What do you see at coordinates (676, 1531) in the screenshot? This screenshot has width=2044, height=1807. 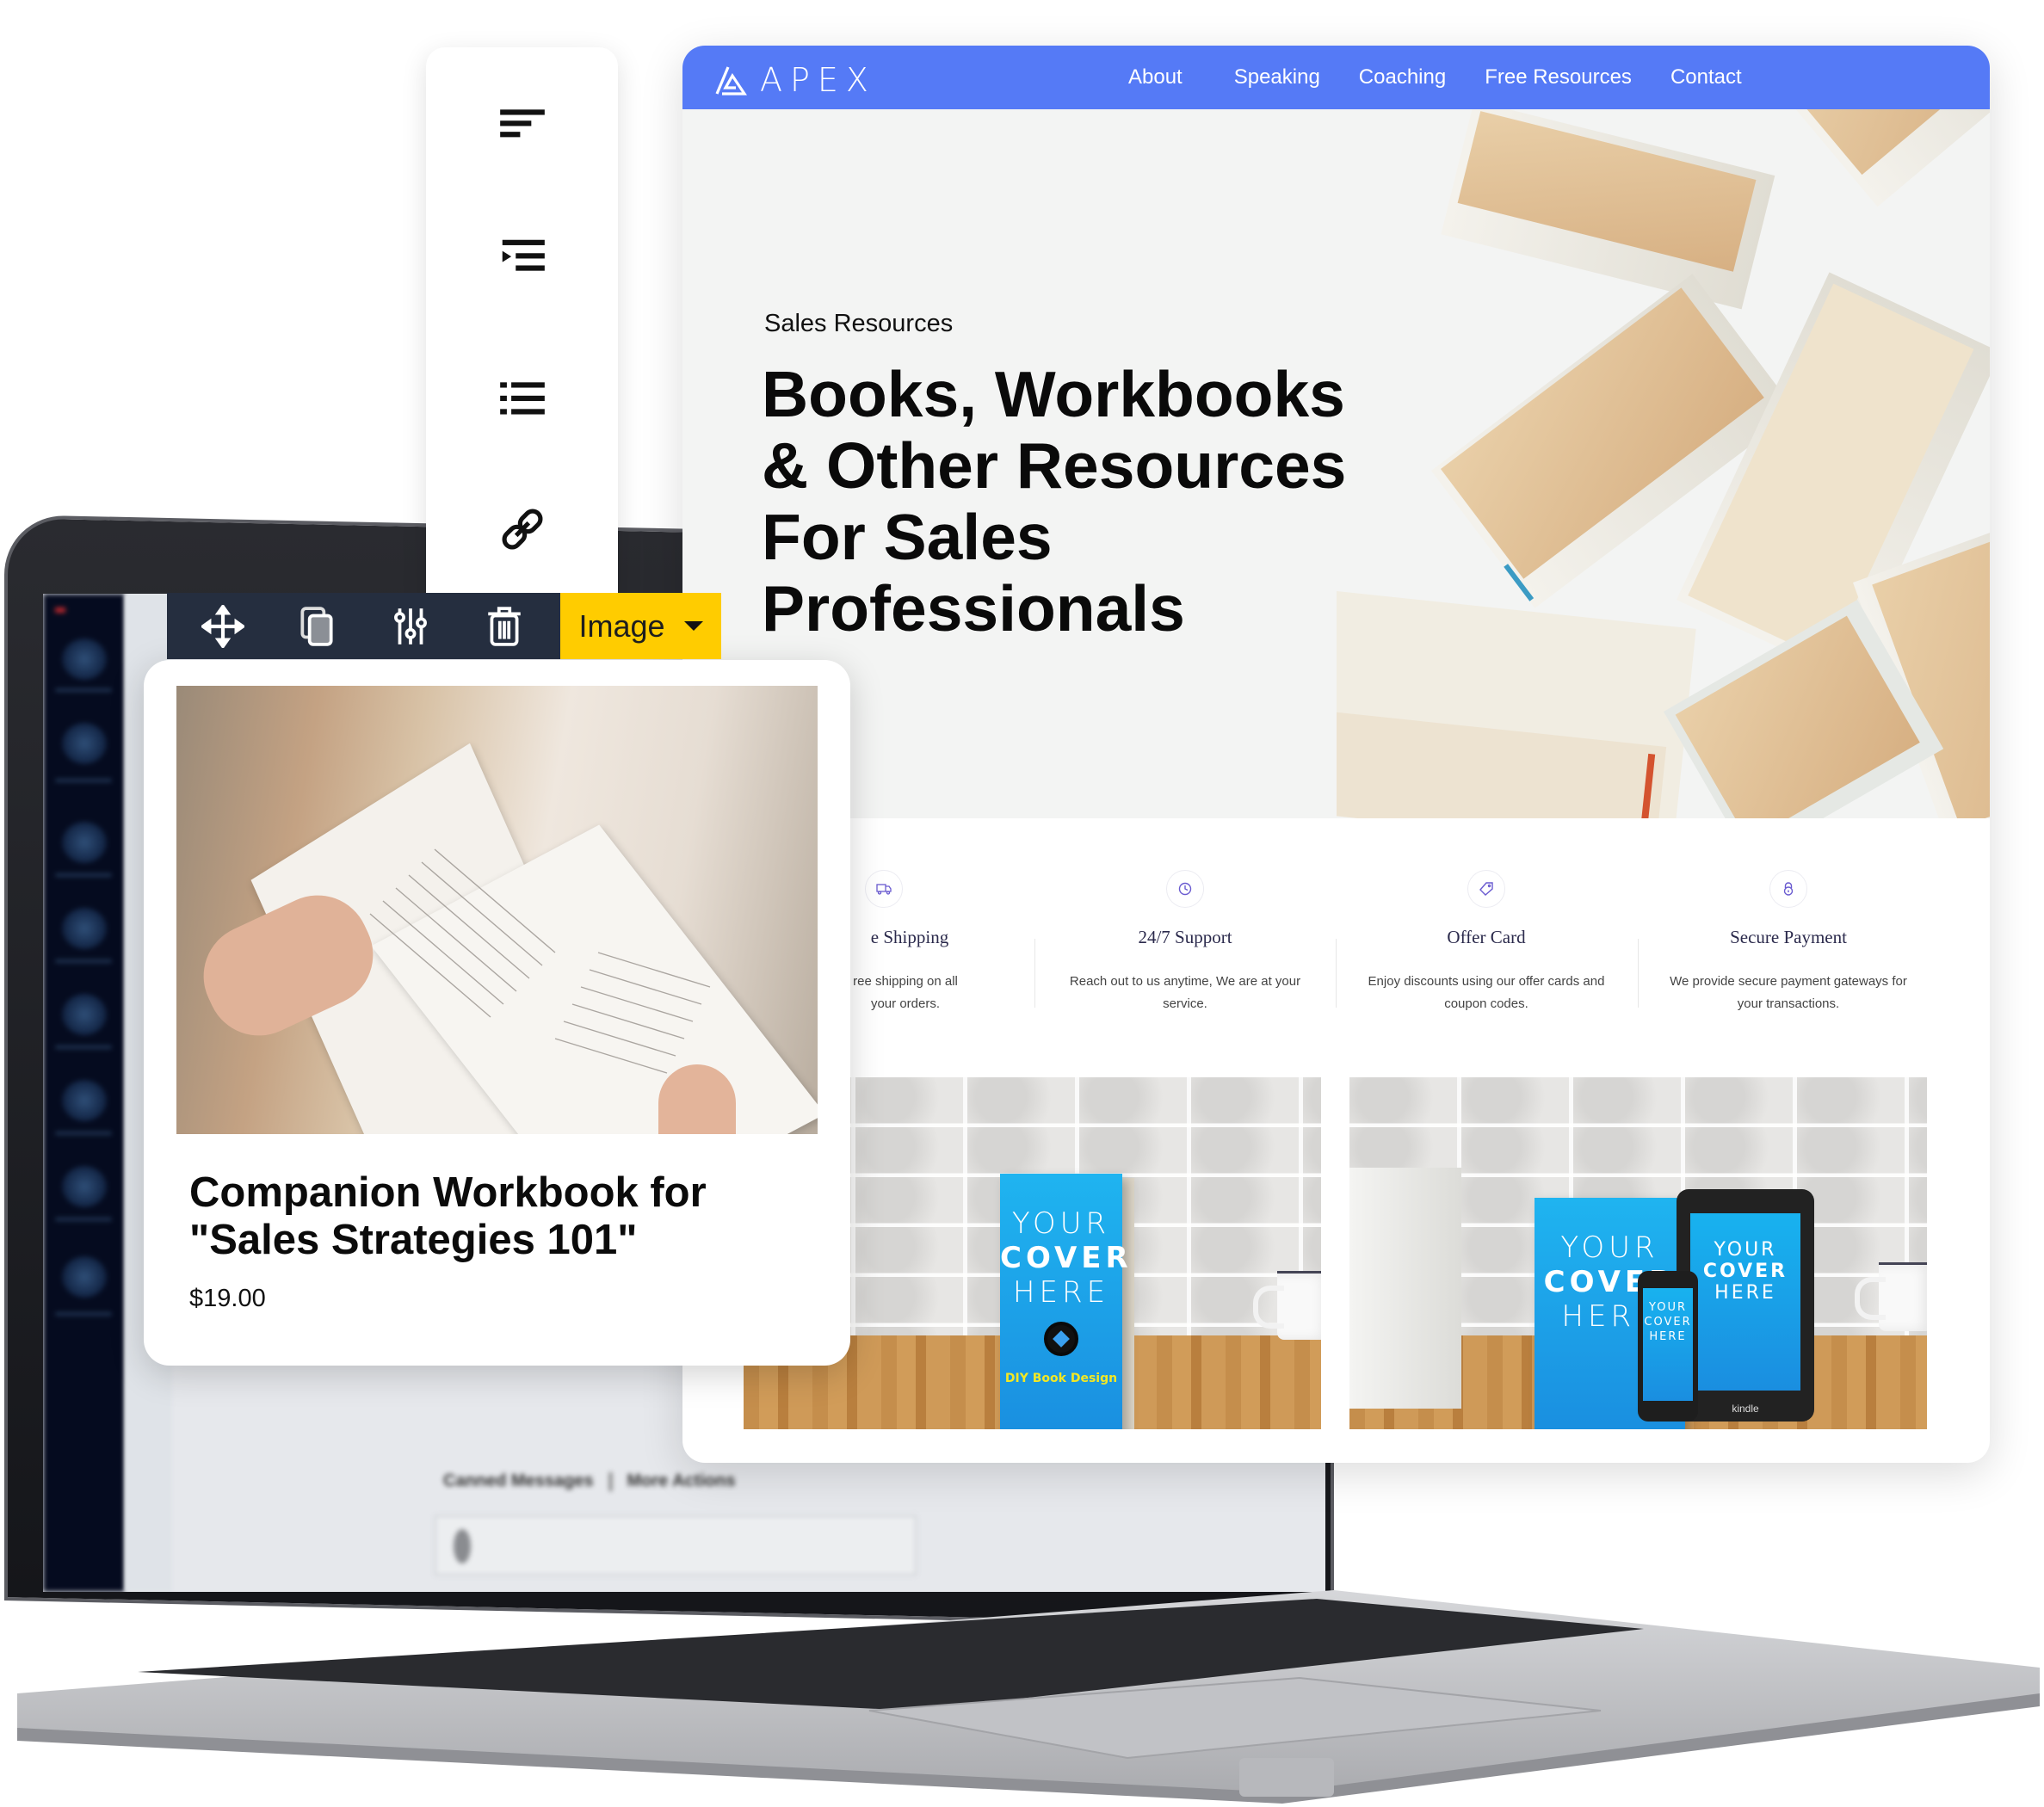 I see `laptop-blurred-footer: Canned Messages More Actions` at bounding box center [676, 1531].